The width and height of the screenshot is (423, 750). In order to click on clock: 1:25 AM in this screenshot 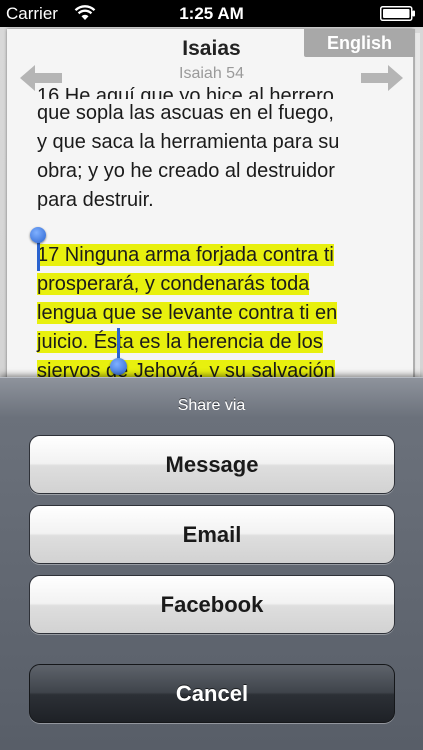, I will do `click(211, 13)`.